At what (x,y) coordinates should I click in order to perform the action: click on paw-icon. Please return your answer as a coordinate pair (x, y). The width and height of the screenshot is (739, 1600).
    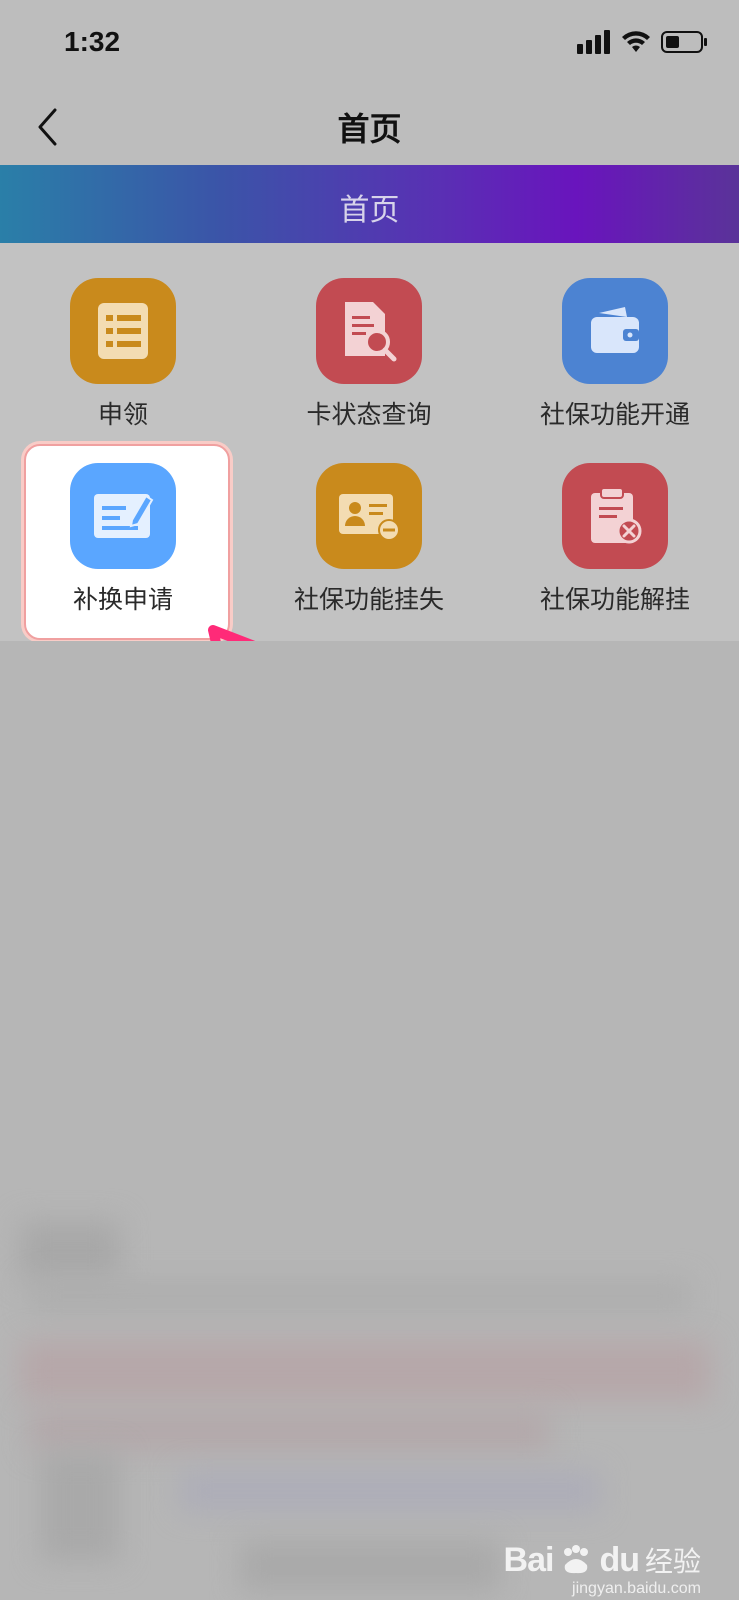
    Looking at the image, I should click on (576, 1559).